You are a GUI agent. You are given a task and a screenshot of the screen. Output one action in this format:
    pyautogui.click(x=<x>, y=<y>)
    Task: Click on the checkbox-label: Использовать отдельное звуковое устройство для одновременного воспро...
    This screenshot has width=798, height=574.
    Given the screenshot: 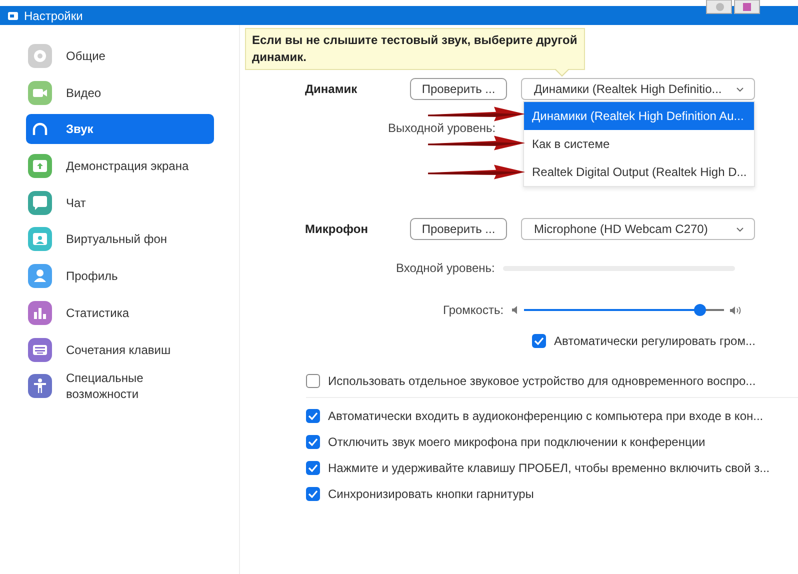 What is the action you would take?
    pyautogui.click(x=542, y=381)
    